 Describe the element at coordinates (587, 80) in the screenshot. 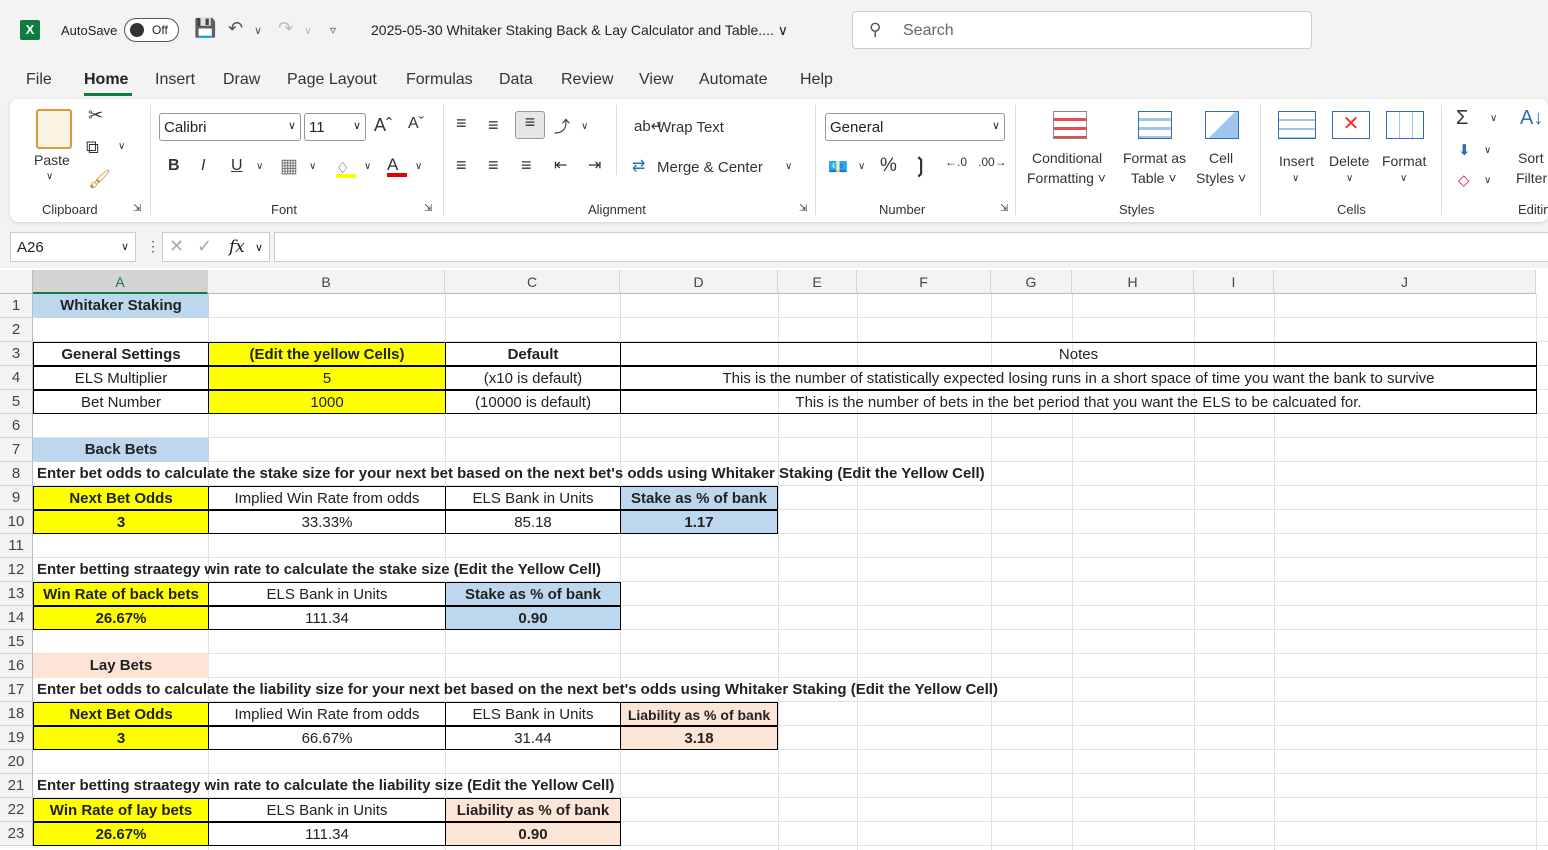

I see `tab-review: Review` at that location.